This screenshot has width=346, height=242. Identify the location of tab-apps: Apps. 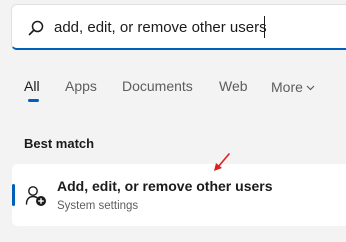
(81, 86).